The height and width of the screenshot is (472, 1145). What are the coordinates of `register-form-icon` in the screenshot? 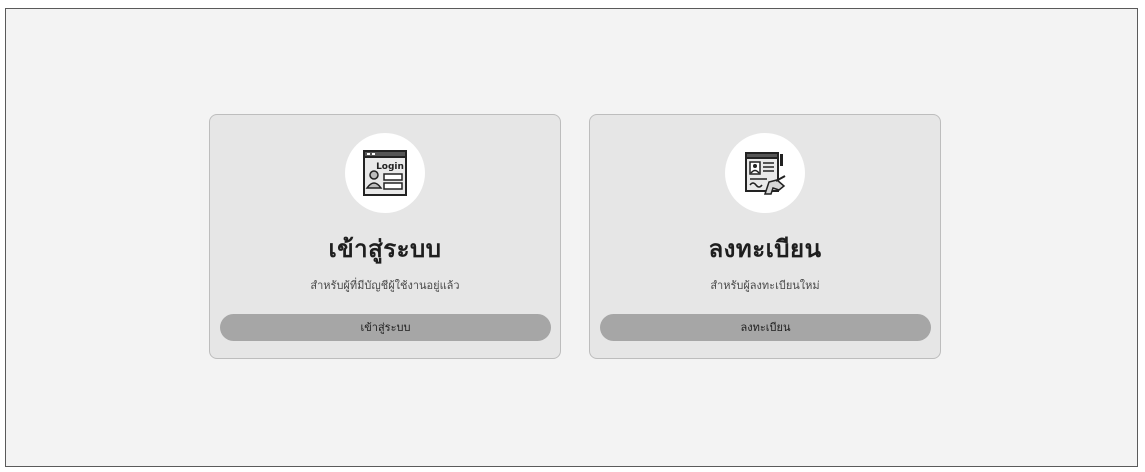 It's located at (765, 173).